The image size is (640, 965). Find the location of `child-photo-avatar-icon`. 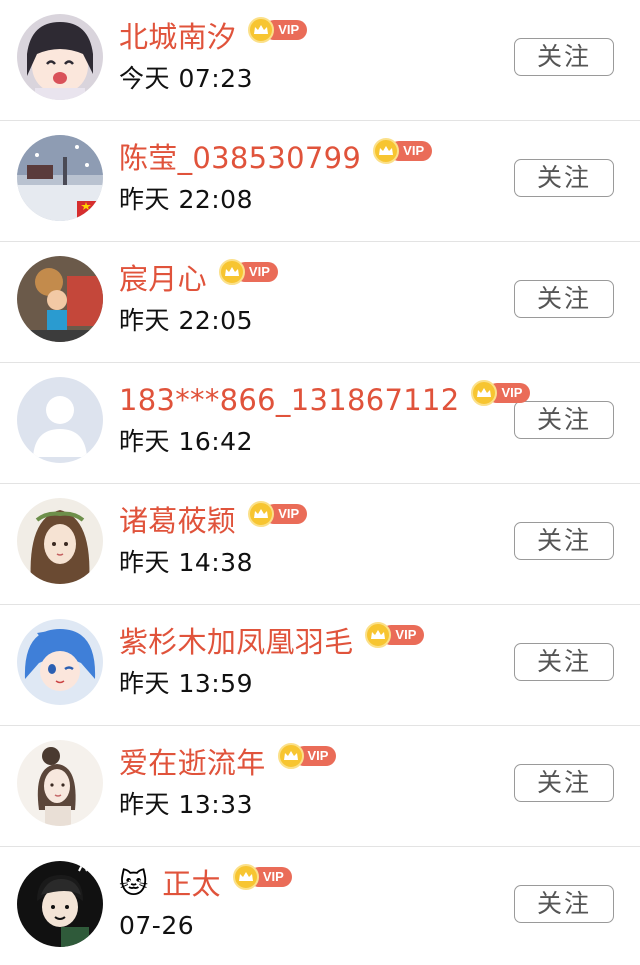

child-photo-avatar-icon is located at coordinates (60, 299).